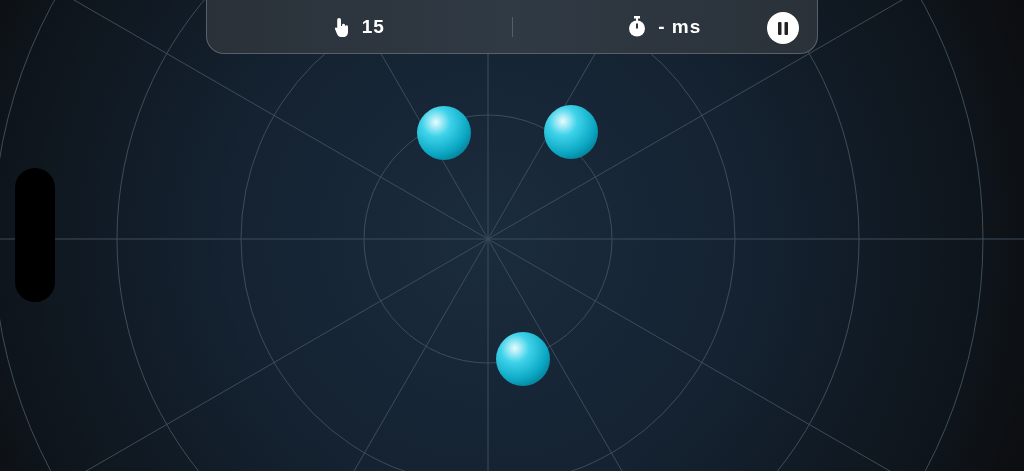 This screenshot has width=1024, height=471. I want to click on time-reading: - ms, so click(680, 26).